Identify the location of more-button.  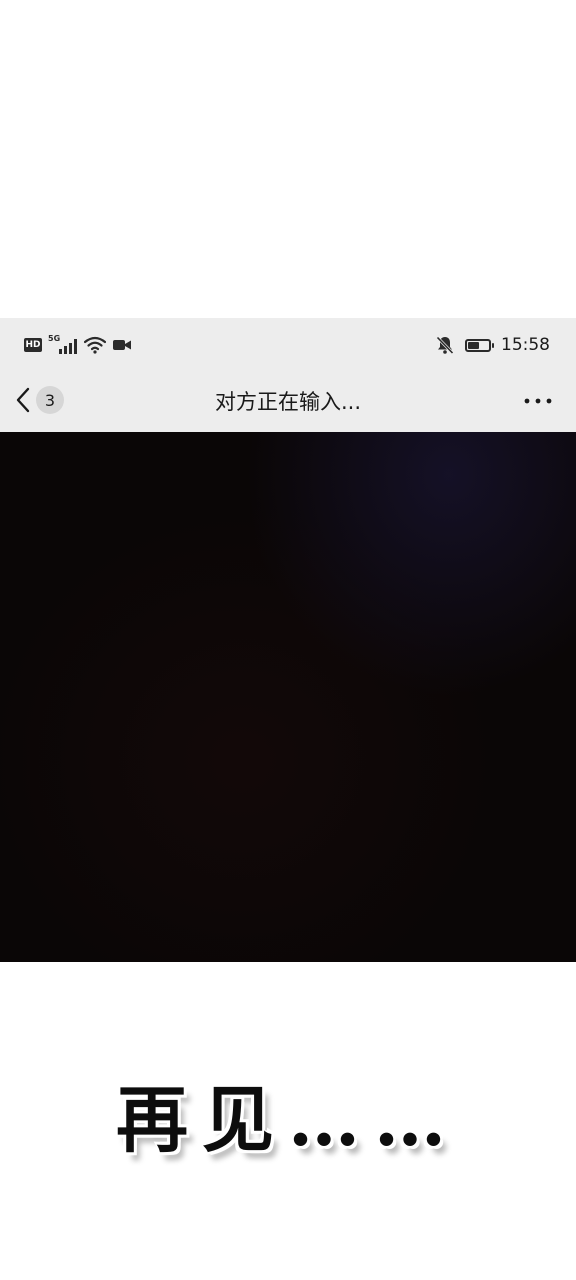
(538, 401).